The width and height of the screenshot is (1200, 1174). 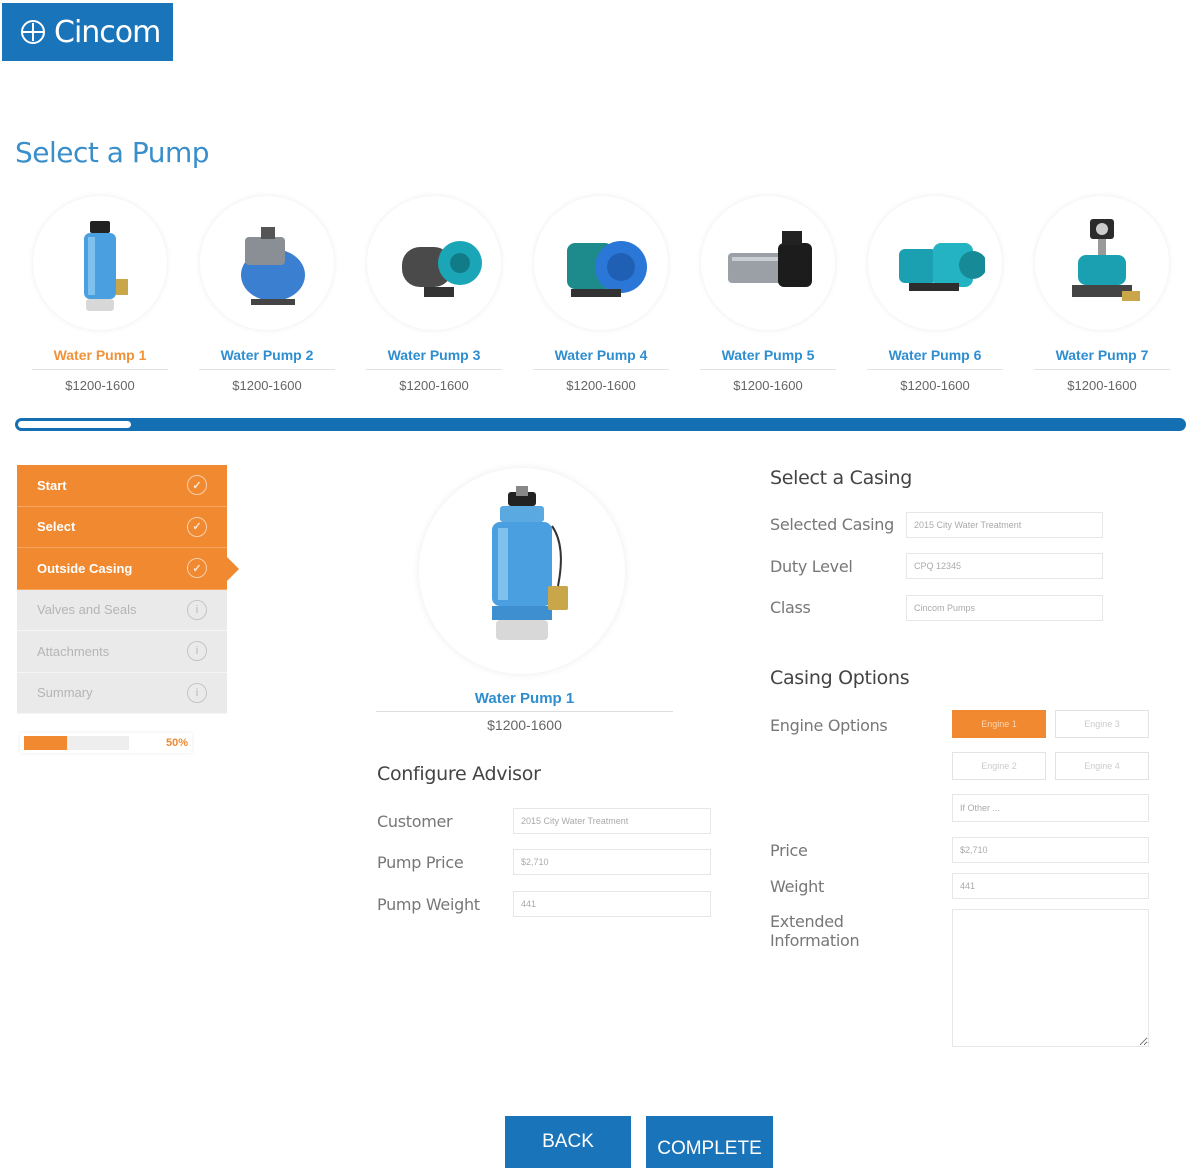 I want to click on customer-label: Customer, so click(x=415, y=821).